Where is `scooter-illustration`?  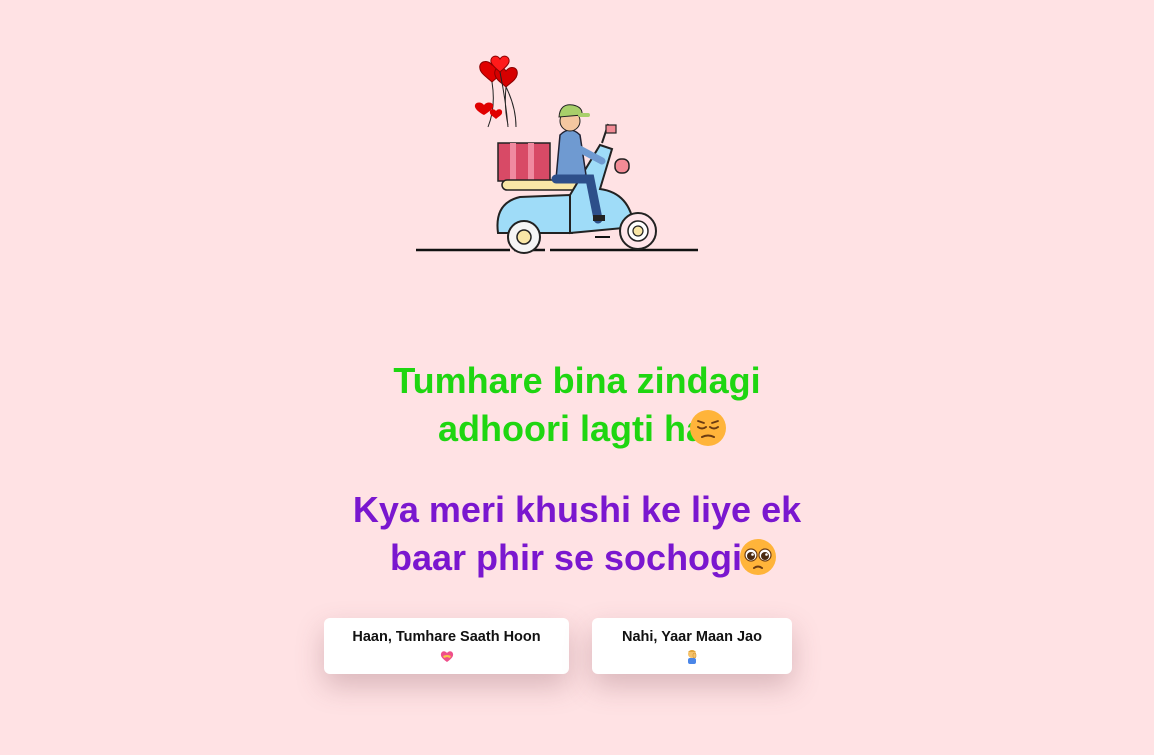 scooter-illustration is located at coordinates (557, 154).